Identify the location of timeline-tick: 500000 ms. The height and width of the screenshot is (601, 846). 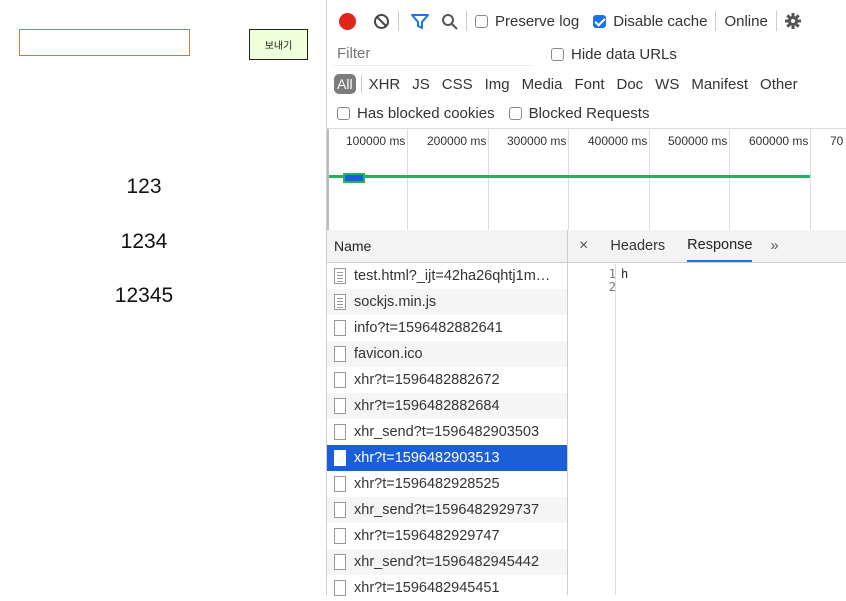
(699, 179).